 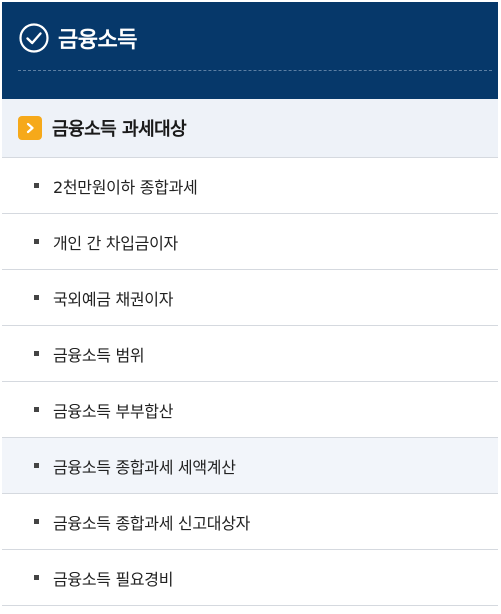 What do you see at coordinates (34, 38) in the screenshot?
I see `check-circle-icon` at bounding box center [34, 38].